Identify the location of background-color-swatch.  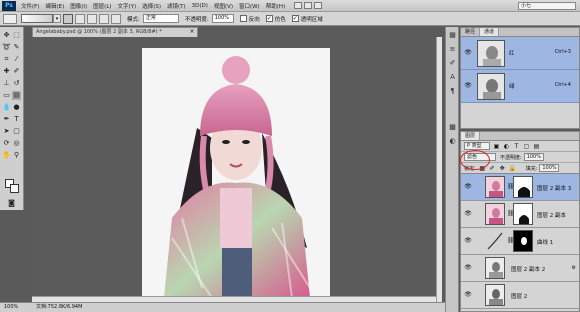
(14, 188).